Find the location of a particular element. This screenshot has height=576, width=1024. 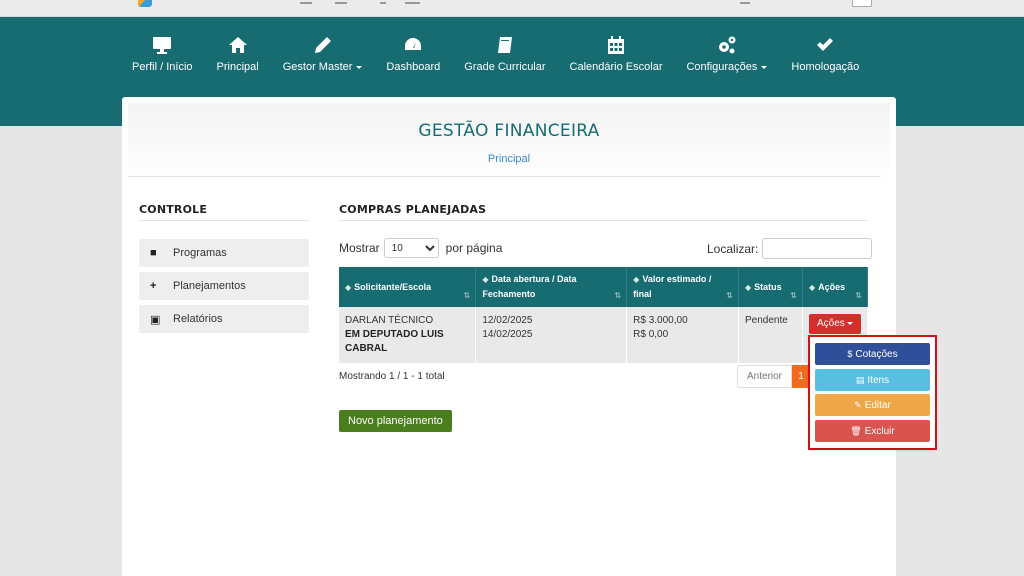

nav-label: Calendário Escolar is located at coordinates (616, 67).